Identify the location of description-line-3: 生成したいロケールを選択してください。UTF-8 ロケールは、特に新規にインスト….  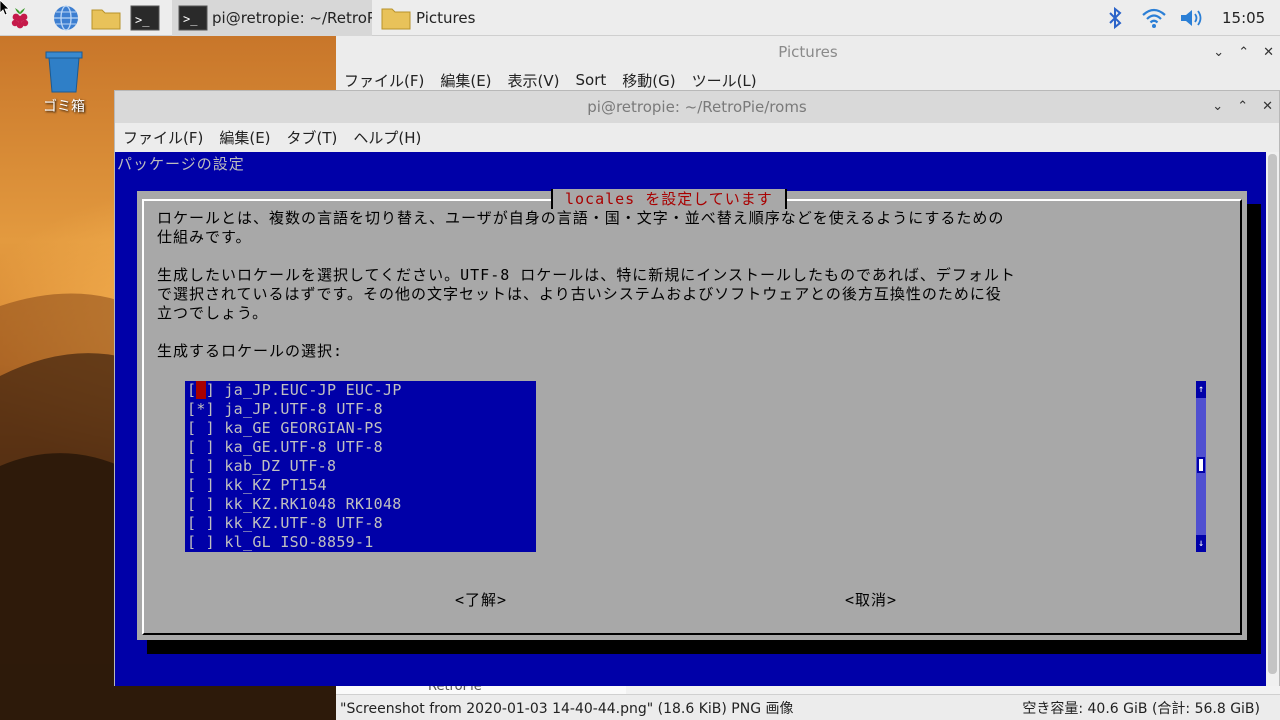
(586, 275).